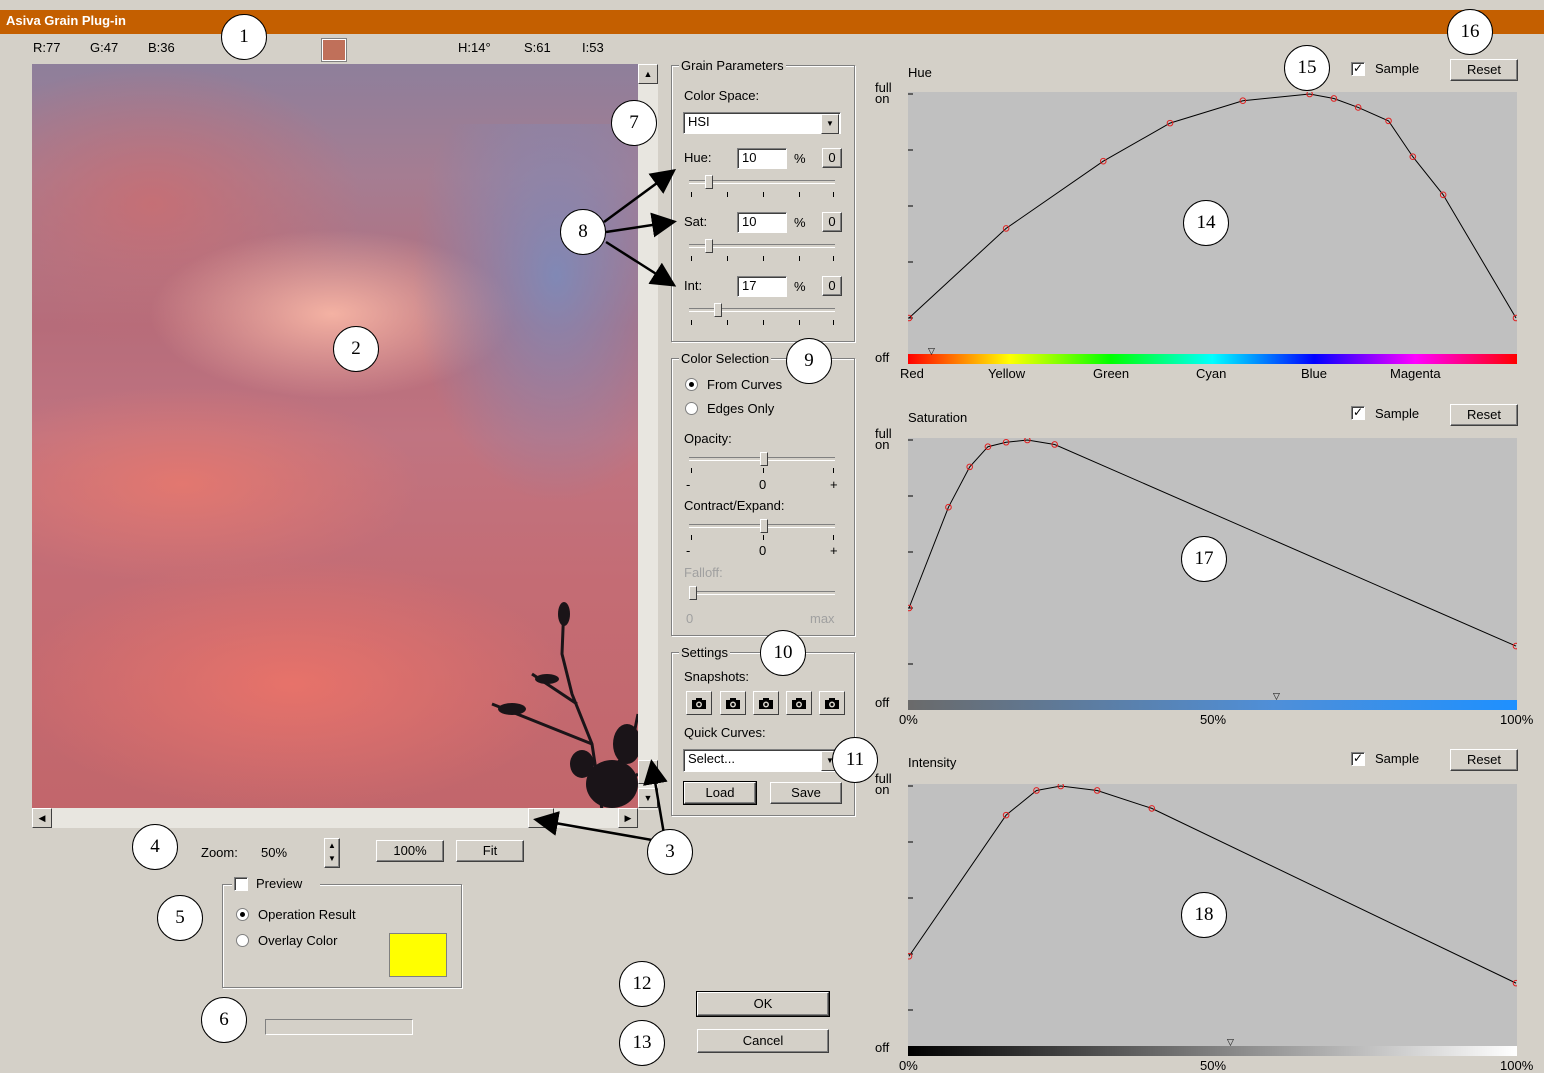  I want to click on callout-8: 8, so click(583, 232).